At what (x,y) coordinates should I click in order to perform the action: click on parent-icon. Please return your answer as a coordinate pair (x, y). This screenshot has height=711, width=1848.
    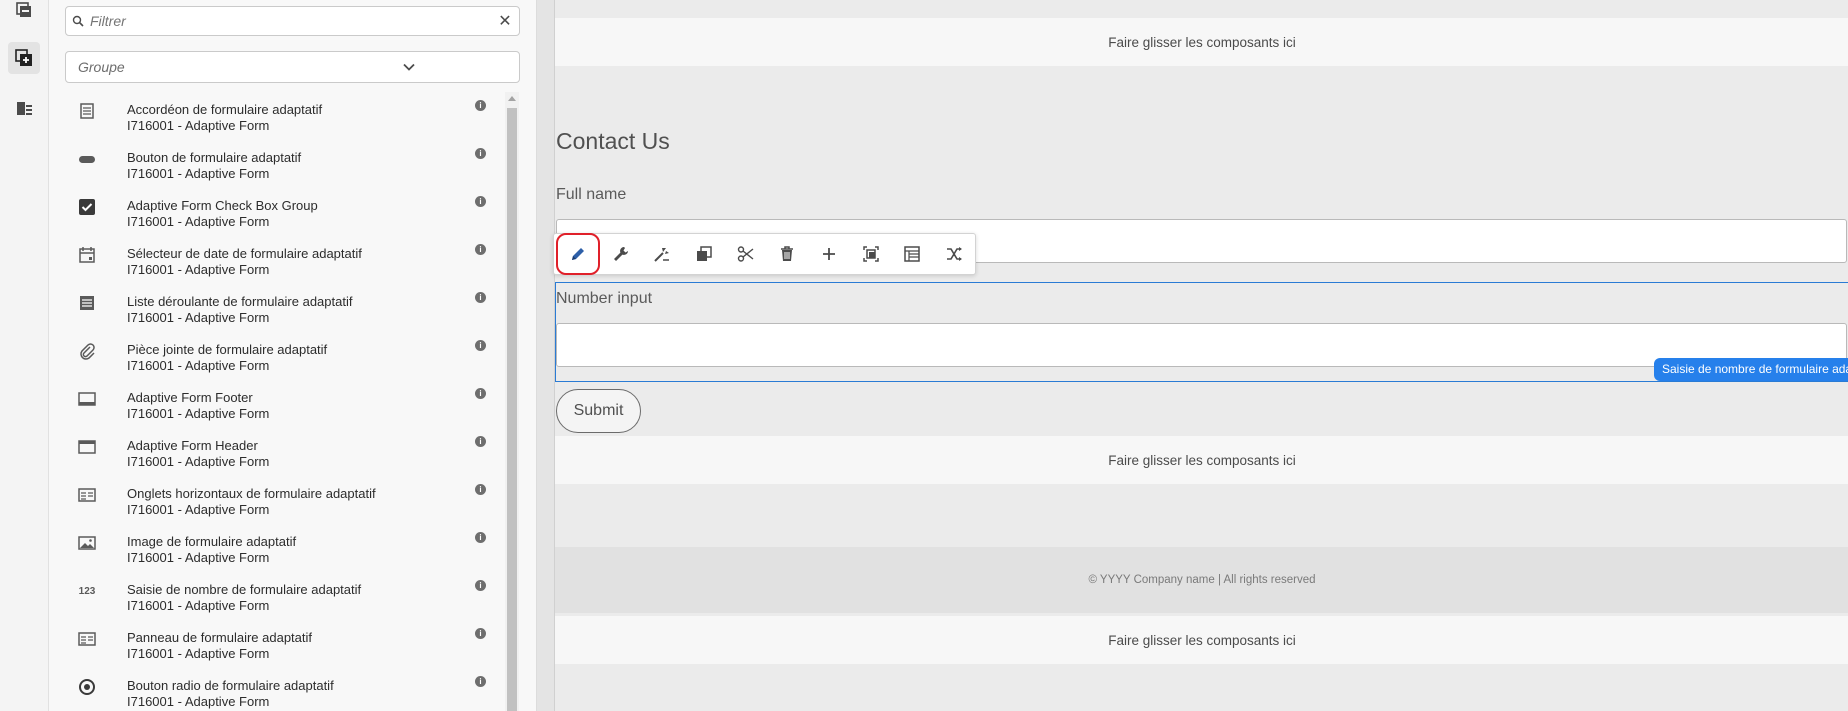
    Looking at the image, I should click on (912, 254).